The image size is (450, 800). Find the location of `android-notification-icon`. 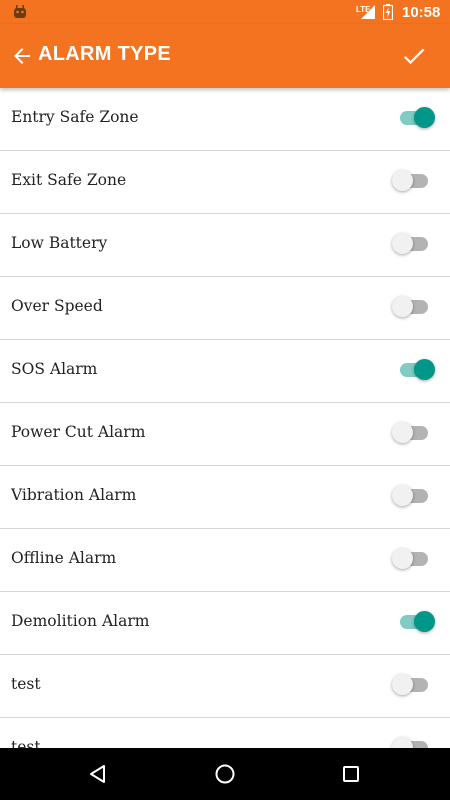

android-notification-icon is located at coordinates (20, 11).